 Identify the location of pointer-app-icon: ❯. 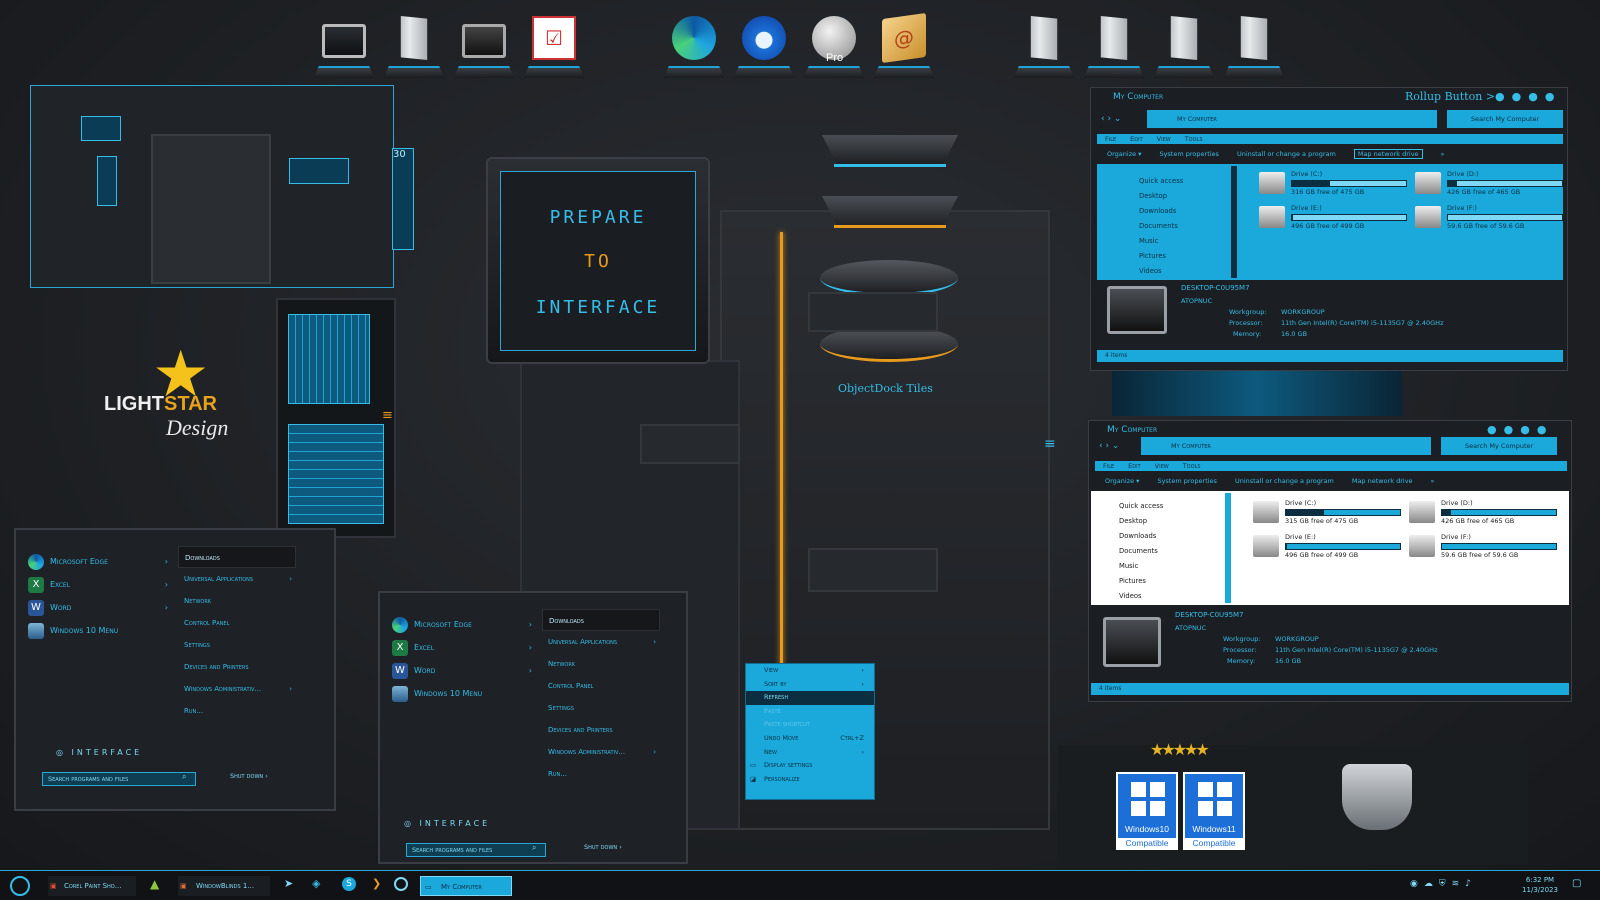
(376, 883).